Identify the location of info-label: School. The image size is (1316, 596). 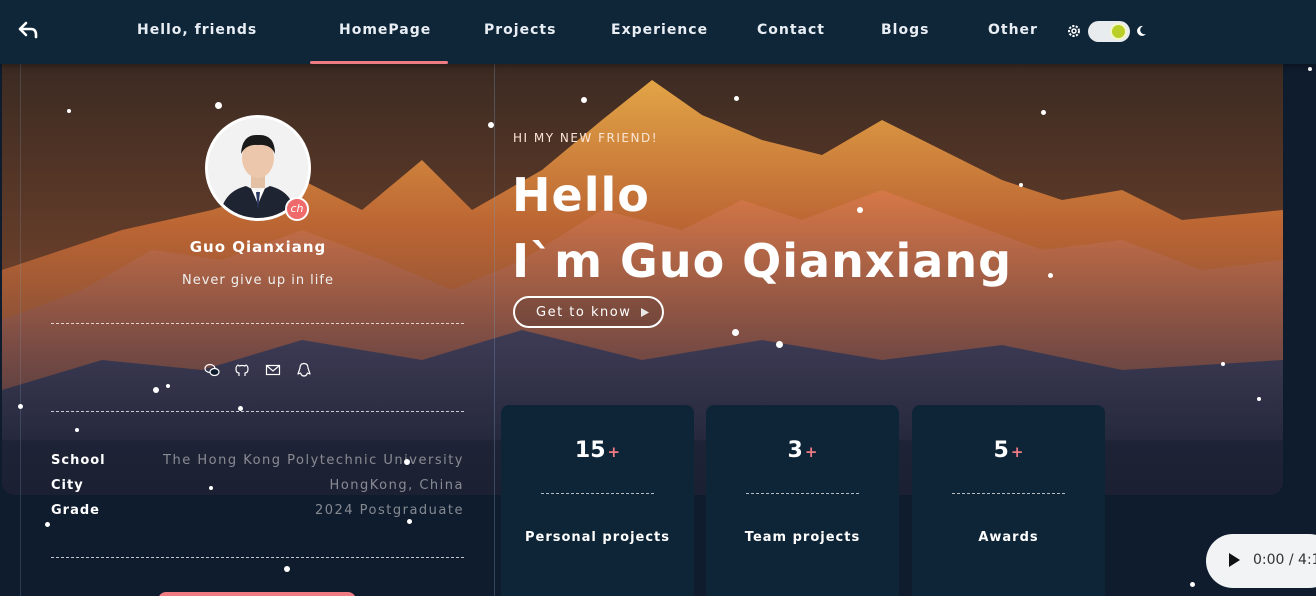
(78, 460).